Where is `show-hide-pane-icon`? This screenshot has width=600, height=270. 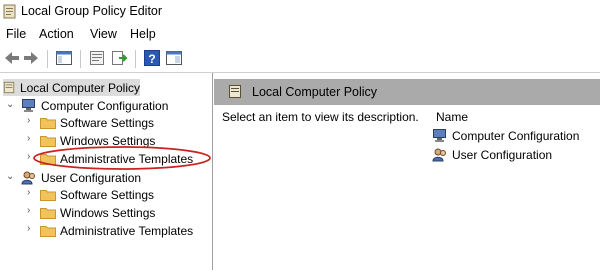 show-hide-pane-icon is located at coordinates (174, 58).